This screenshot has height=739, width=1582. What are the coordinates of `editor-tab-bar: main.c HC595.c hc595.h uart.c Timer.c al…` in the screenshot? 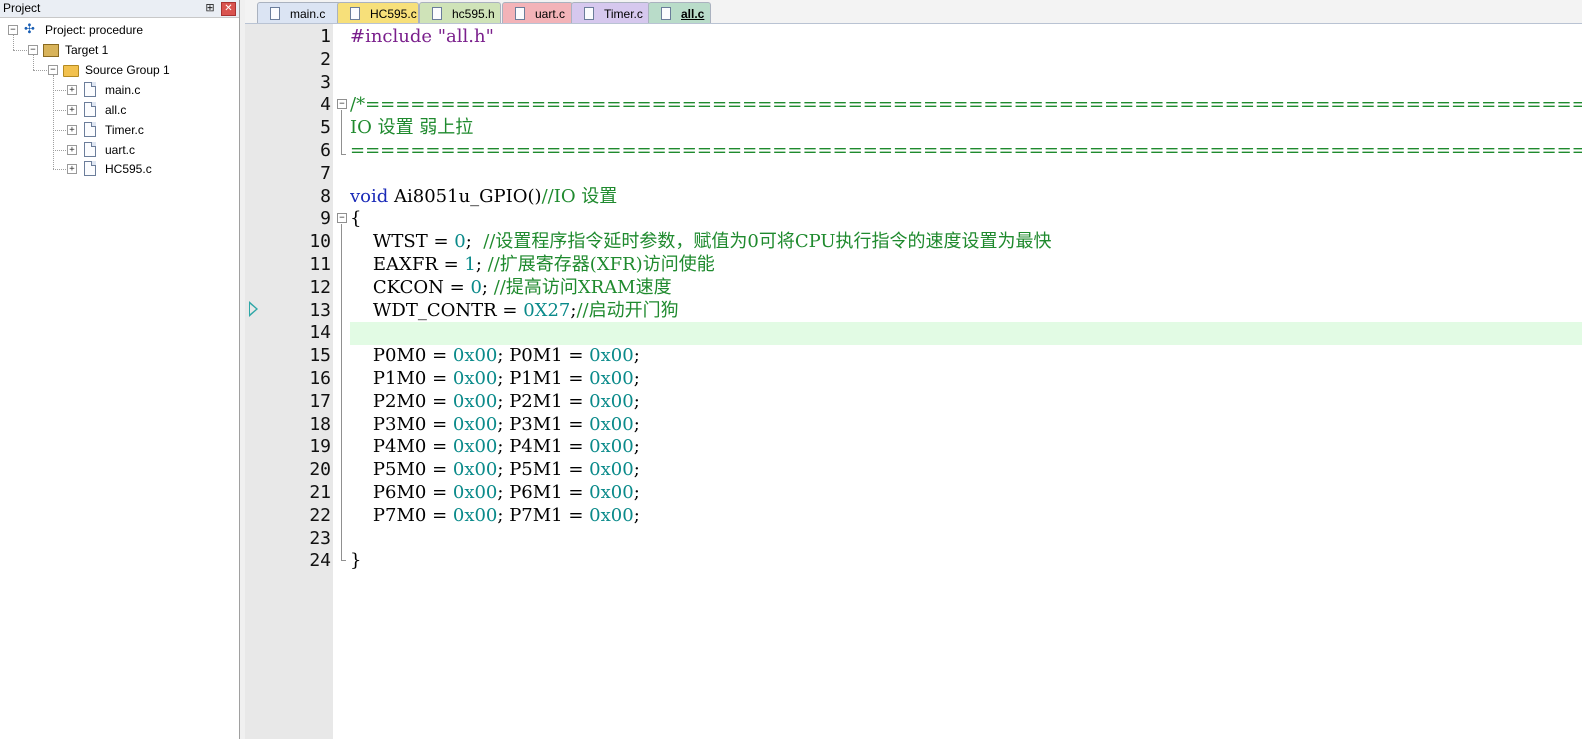 It's located at (913, 12).